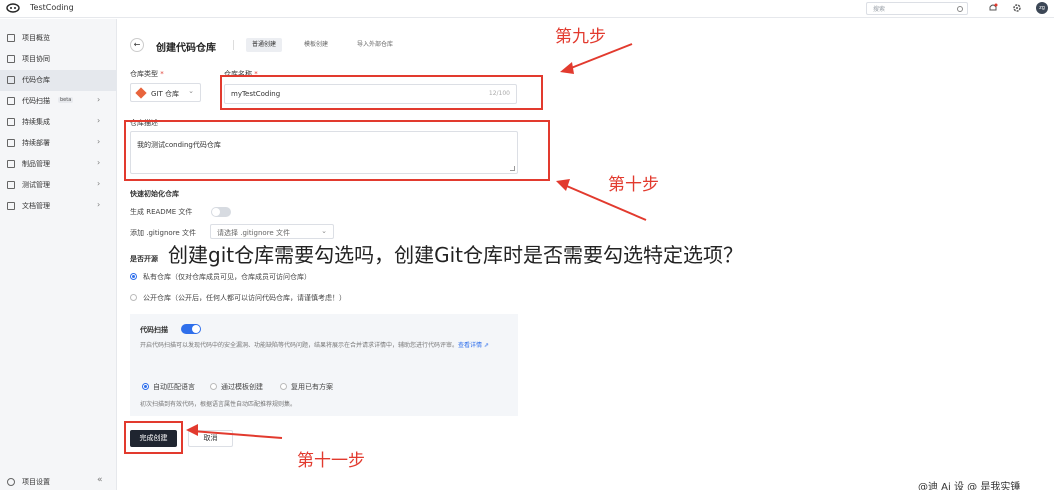  Describe the element at coordinates (969, 486) in the screenshot. I see `watermark: @迪 Ai 设 @ 是我实锤` at that location.